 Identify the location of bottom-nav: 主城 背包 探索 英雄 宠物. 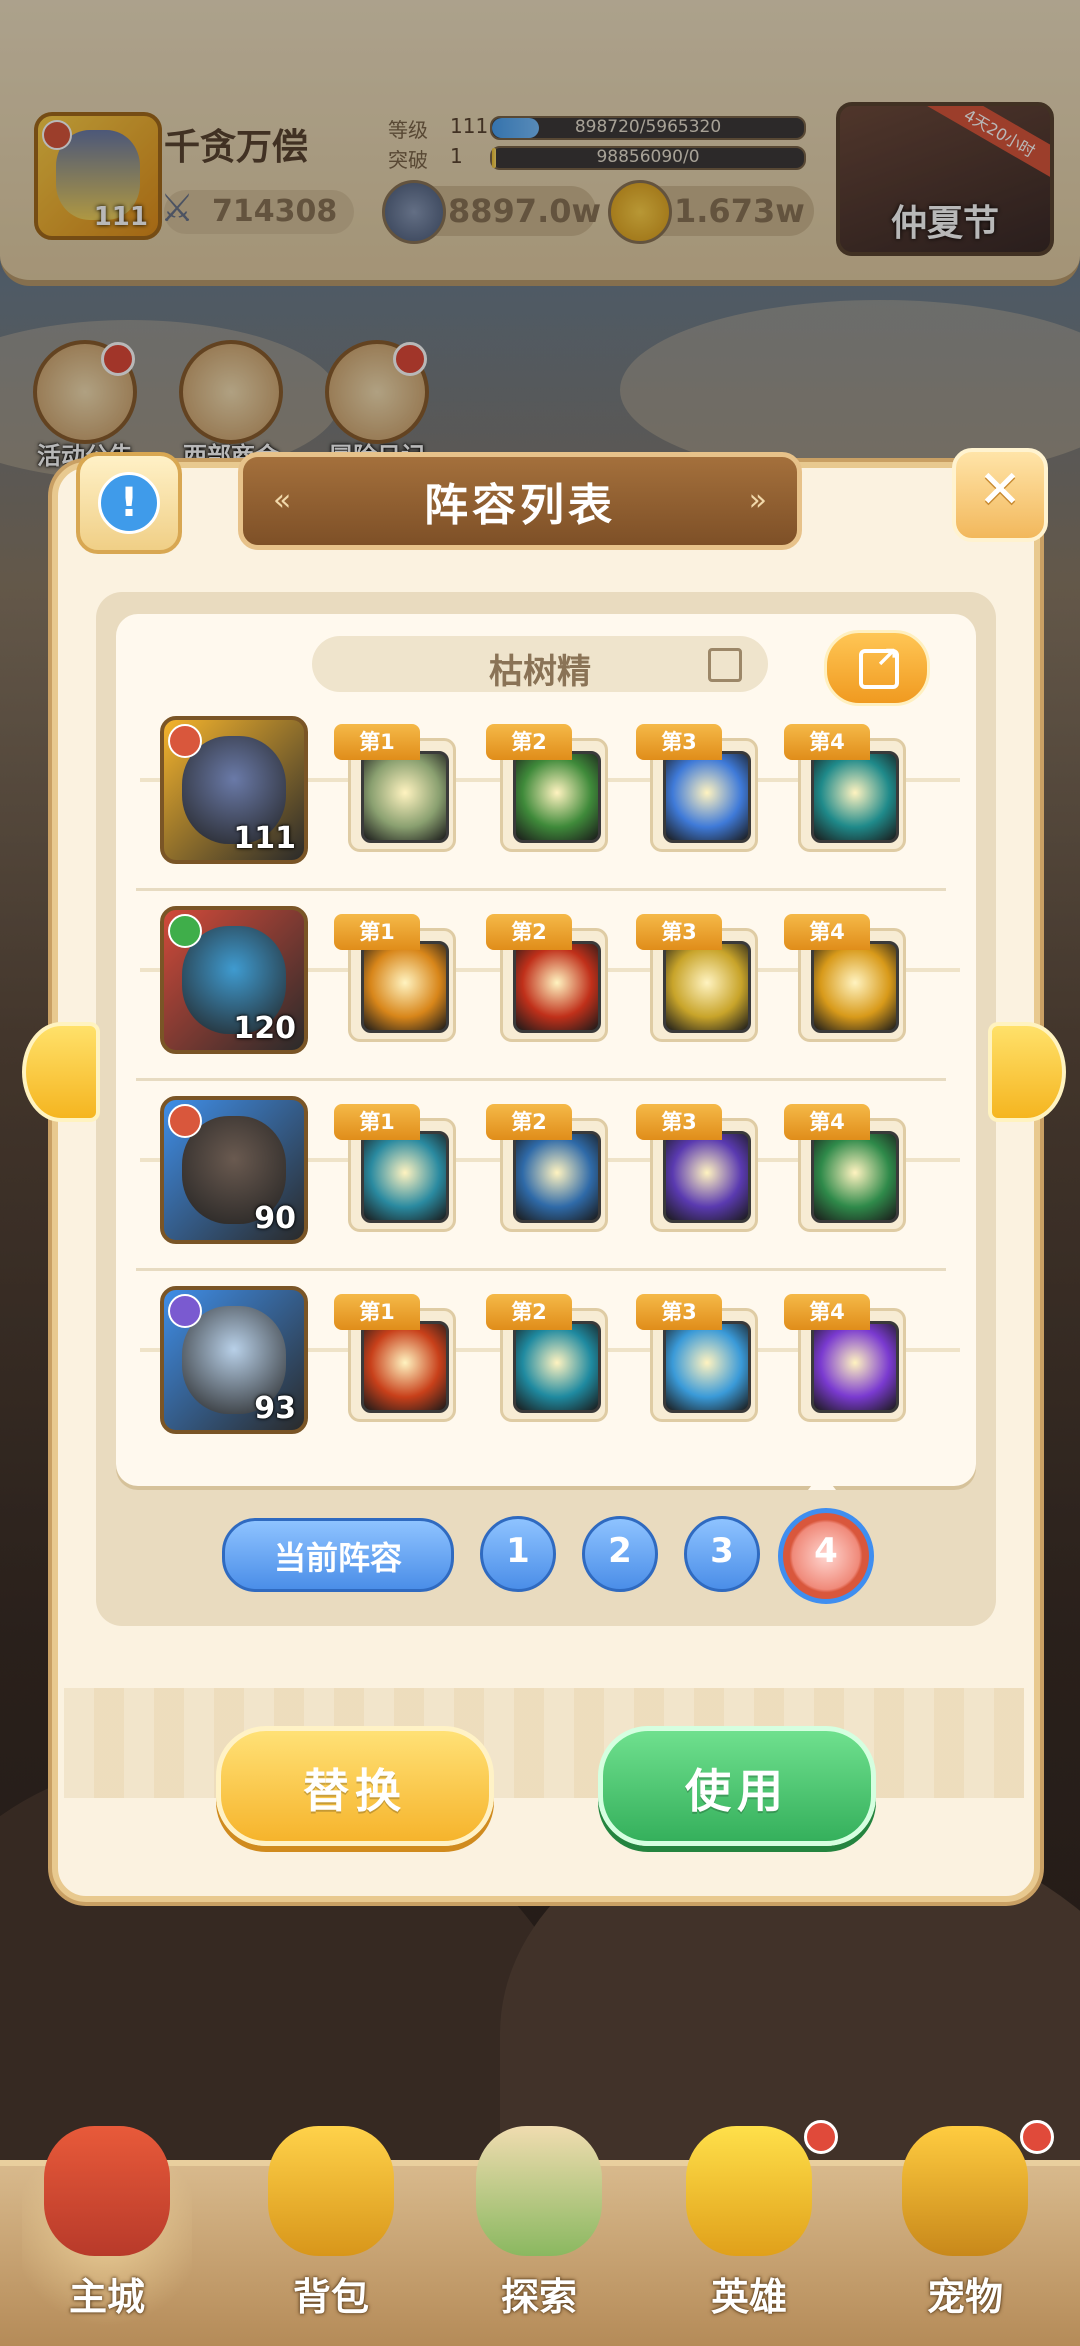
(540, 2233).